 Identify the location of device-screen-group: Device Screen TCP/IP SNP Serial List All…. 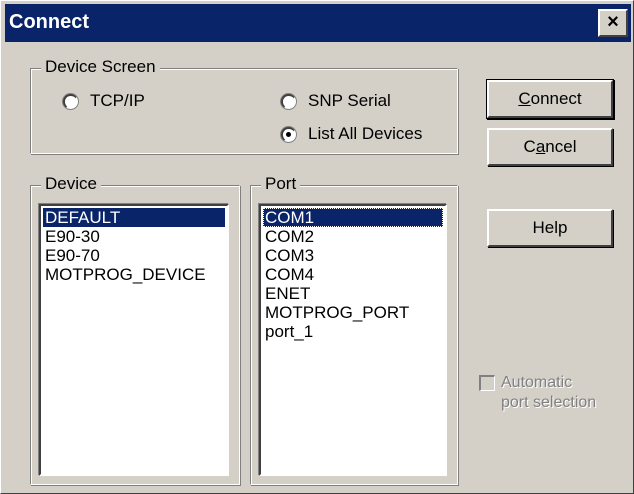
(244, 105).